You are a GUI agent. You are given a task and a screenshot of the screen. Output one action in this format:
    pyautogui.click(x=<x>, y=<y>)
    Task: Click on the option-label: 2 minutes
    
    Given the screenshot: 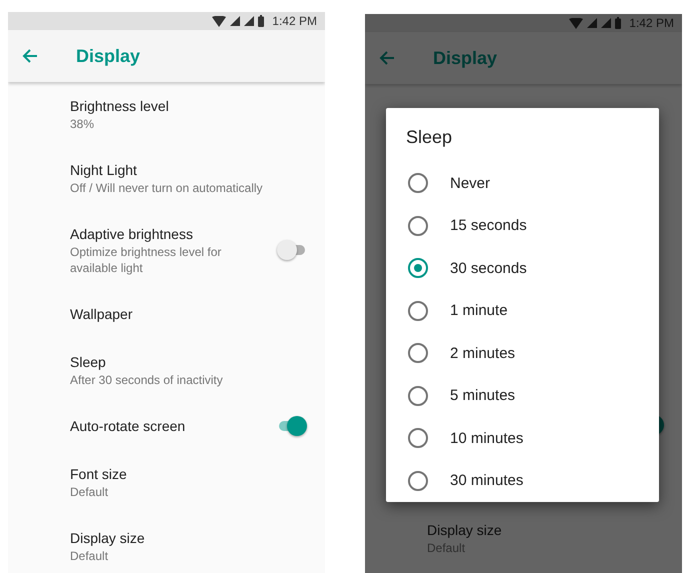 What is the action you would take?
    pyautogui.click(x=483, y=353)
    